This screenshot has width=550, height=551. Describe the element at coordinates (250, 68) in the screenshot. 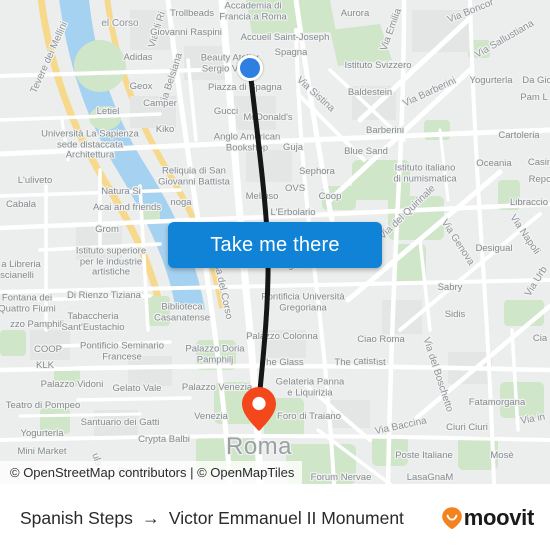

I see `origin-marker-spanish-steps` at that location.